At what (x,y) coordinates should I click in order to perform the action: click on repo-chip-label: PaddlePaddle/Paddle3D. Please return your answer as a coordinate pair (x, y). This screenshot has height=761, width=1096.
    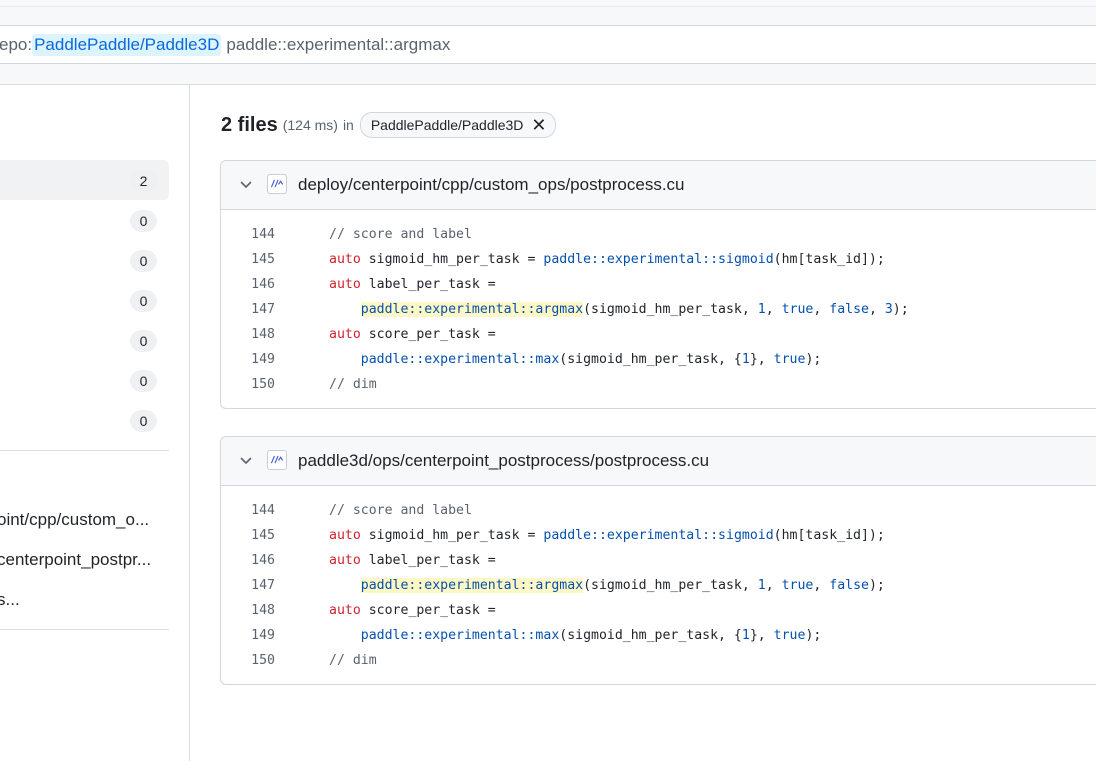
    Looking at the image, I should click on (447, 125).